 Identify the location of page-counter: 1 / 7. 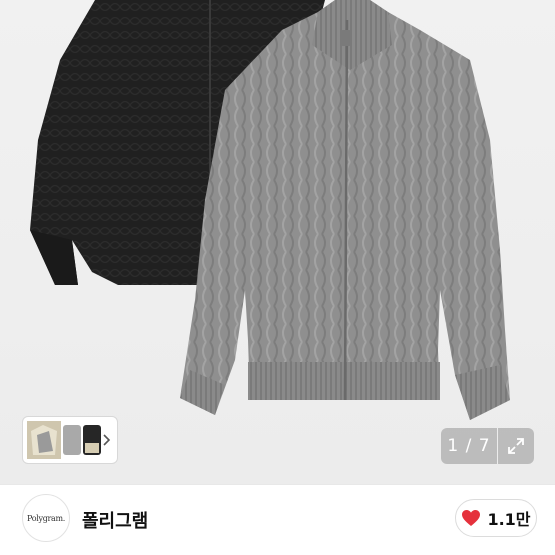
(469, 446).